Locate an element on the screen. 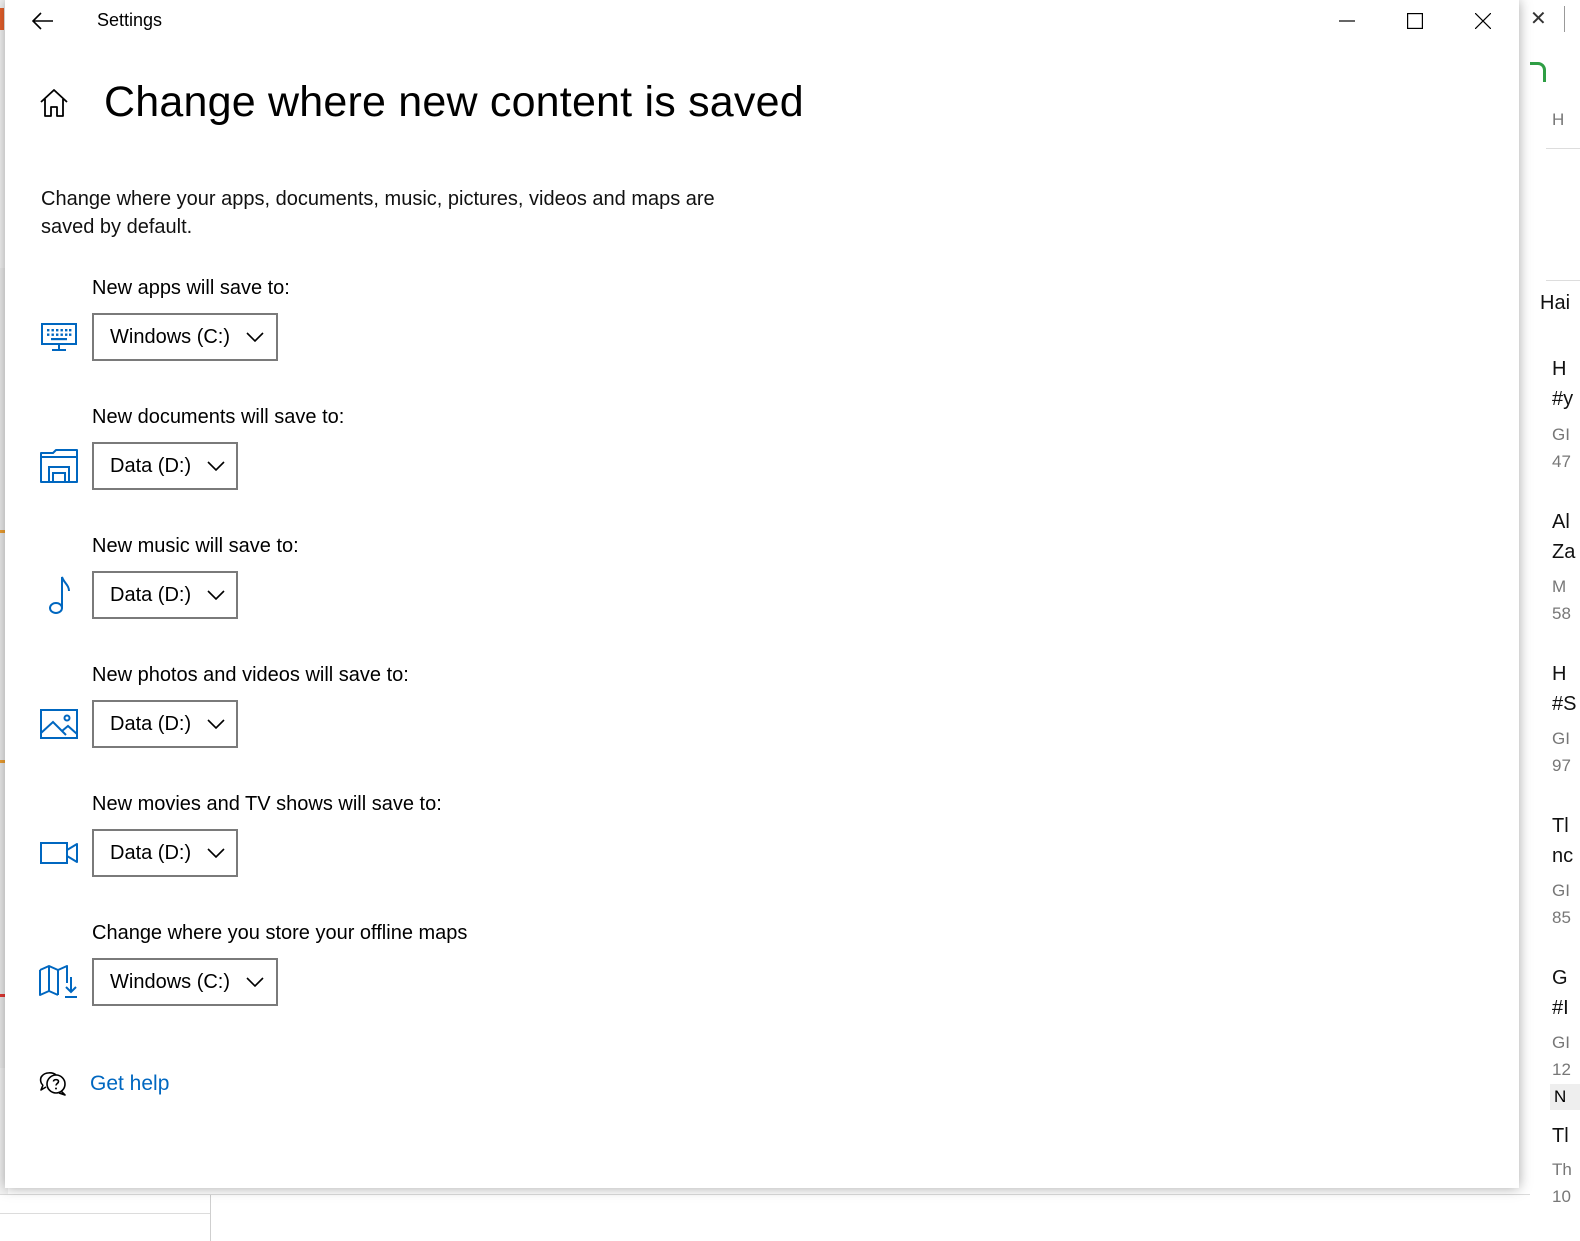 The height and width of the screenshot is (1241, 1580). background-text: 47 is located at coordinates (1561, 461).